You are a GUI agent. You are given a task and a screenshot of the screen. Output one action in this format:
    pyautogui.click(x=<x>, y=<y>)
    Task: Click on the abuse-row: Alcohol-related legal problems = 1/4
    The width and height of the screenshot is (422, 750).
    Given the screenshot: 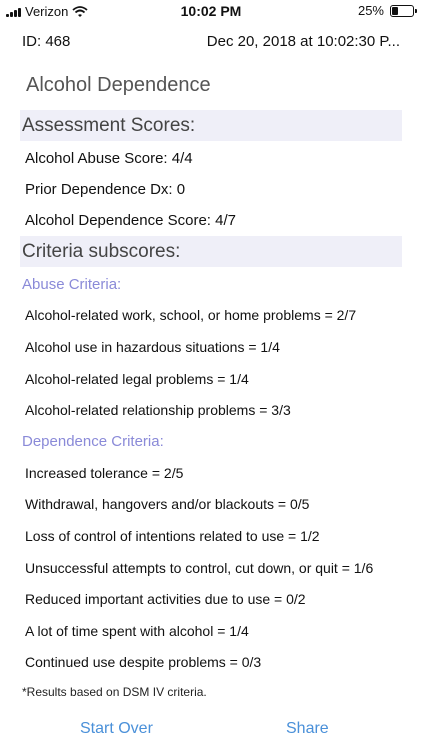 What is the action you would take?
    pyautogui.click(x=137, y=379)
    